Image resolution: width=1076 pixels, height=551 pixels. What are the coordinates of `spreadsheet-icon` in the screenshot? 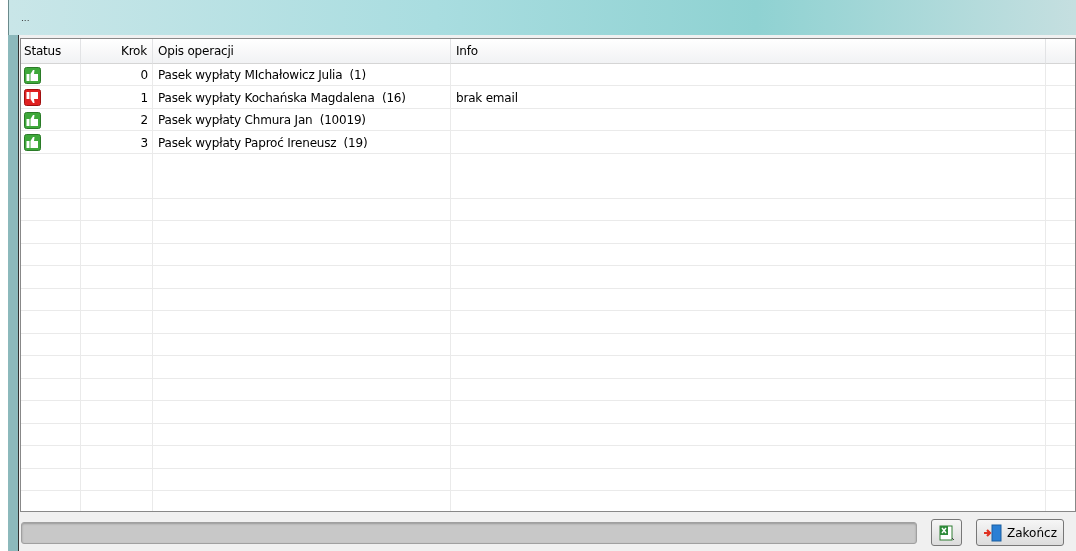 It's located at (946, 532).